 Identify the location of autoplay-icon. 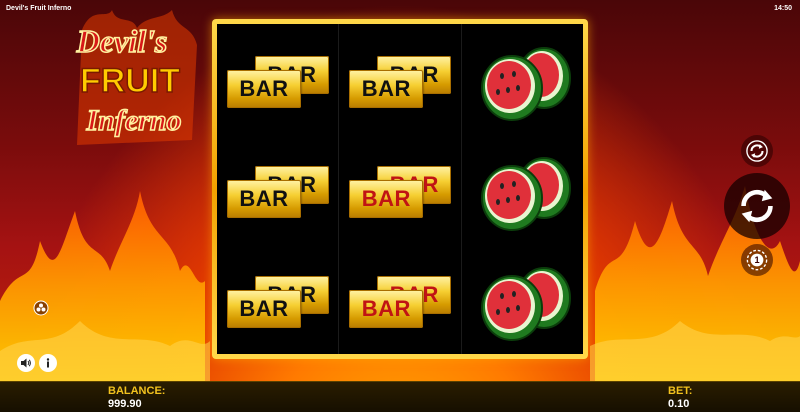
(757, 151).